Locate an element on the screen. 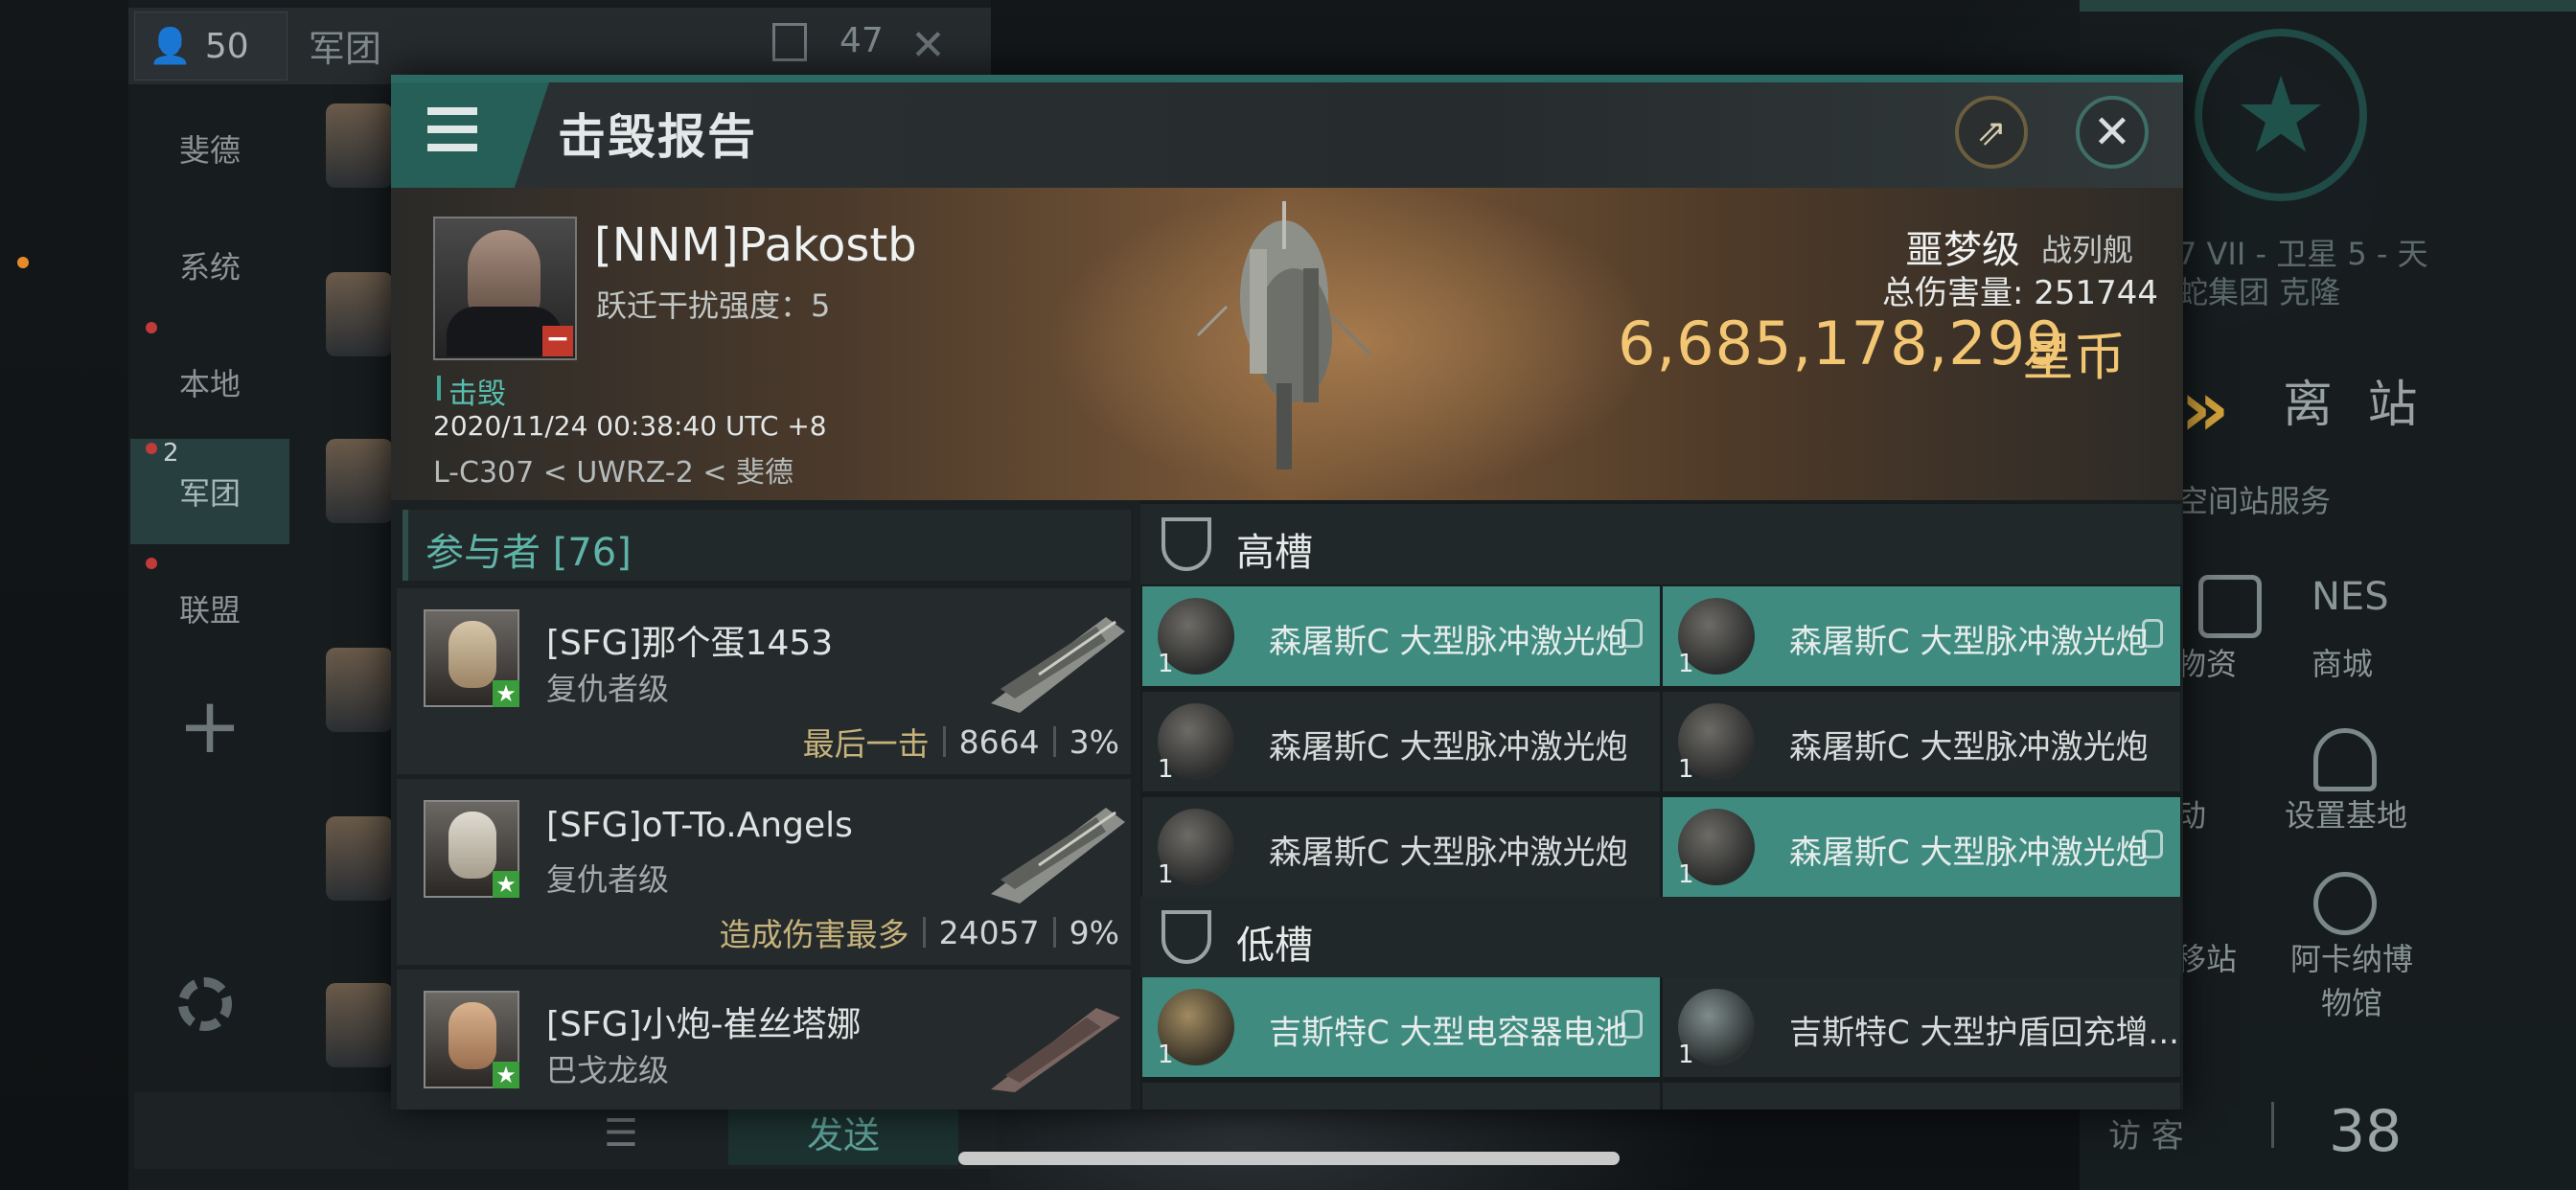 Image resolution: width=2576 pixels, height=1190 pixels. low-slot-label: 低槽 is located at coordinates (1274, 946).